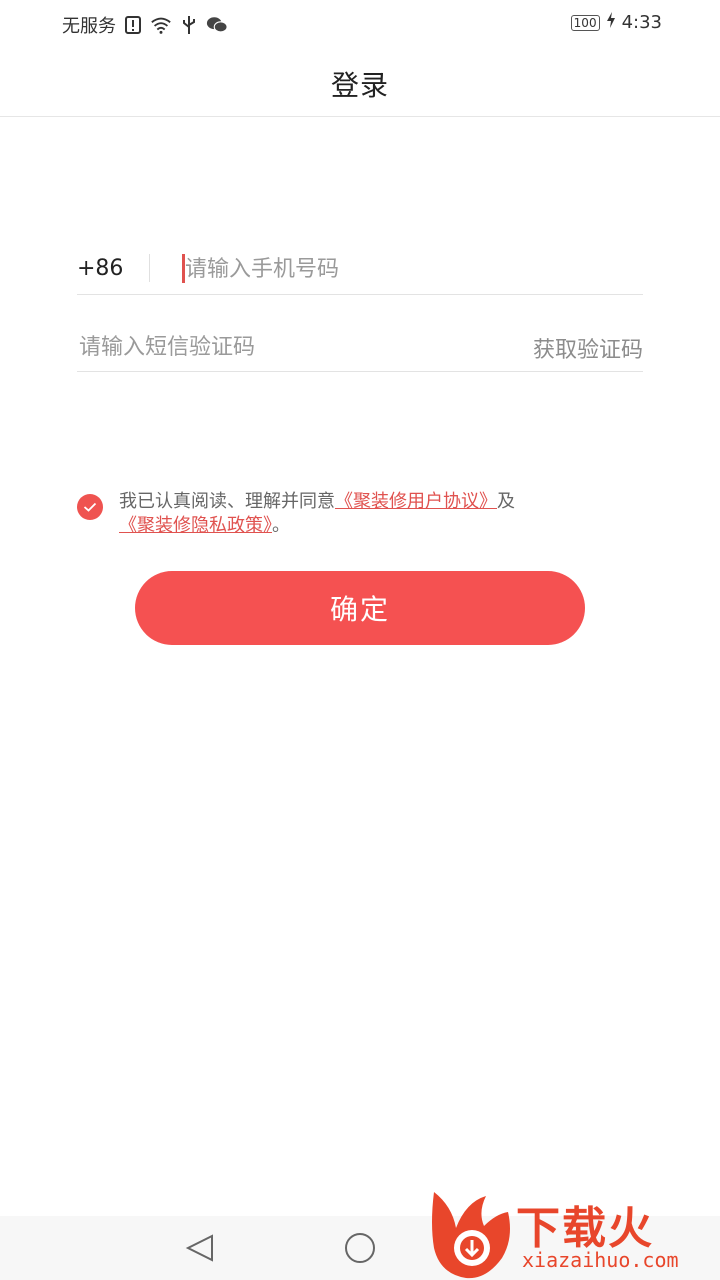  I want to click on back-icon, so click(200, 1248).